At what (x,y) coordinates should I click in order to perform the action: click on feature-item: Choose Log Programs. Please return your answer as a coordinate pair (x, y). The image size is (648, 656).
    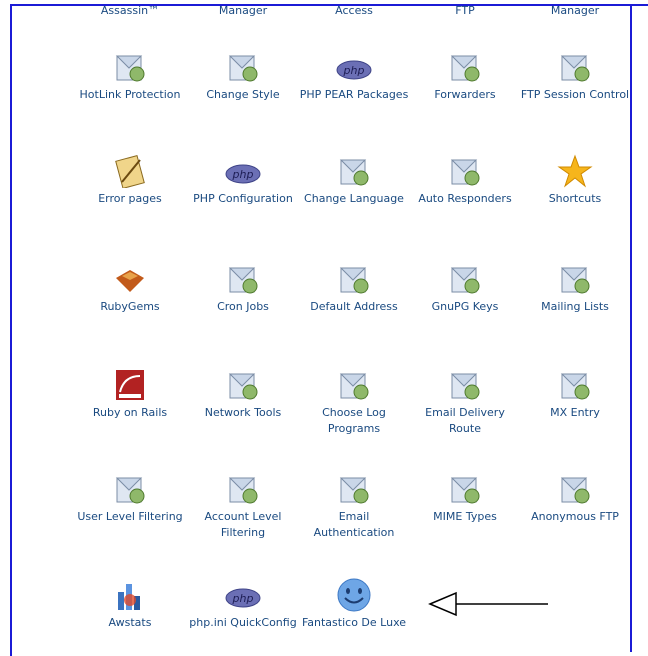
    Looking at the image, I should click on (354, 402).